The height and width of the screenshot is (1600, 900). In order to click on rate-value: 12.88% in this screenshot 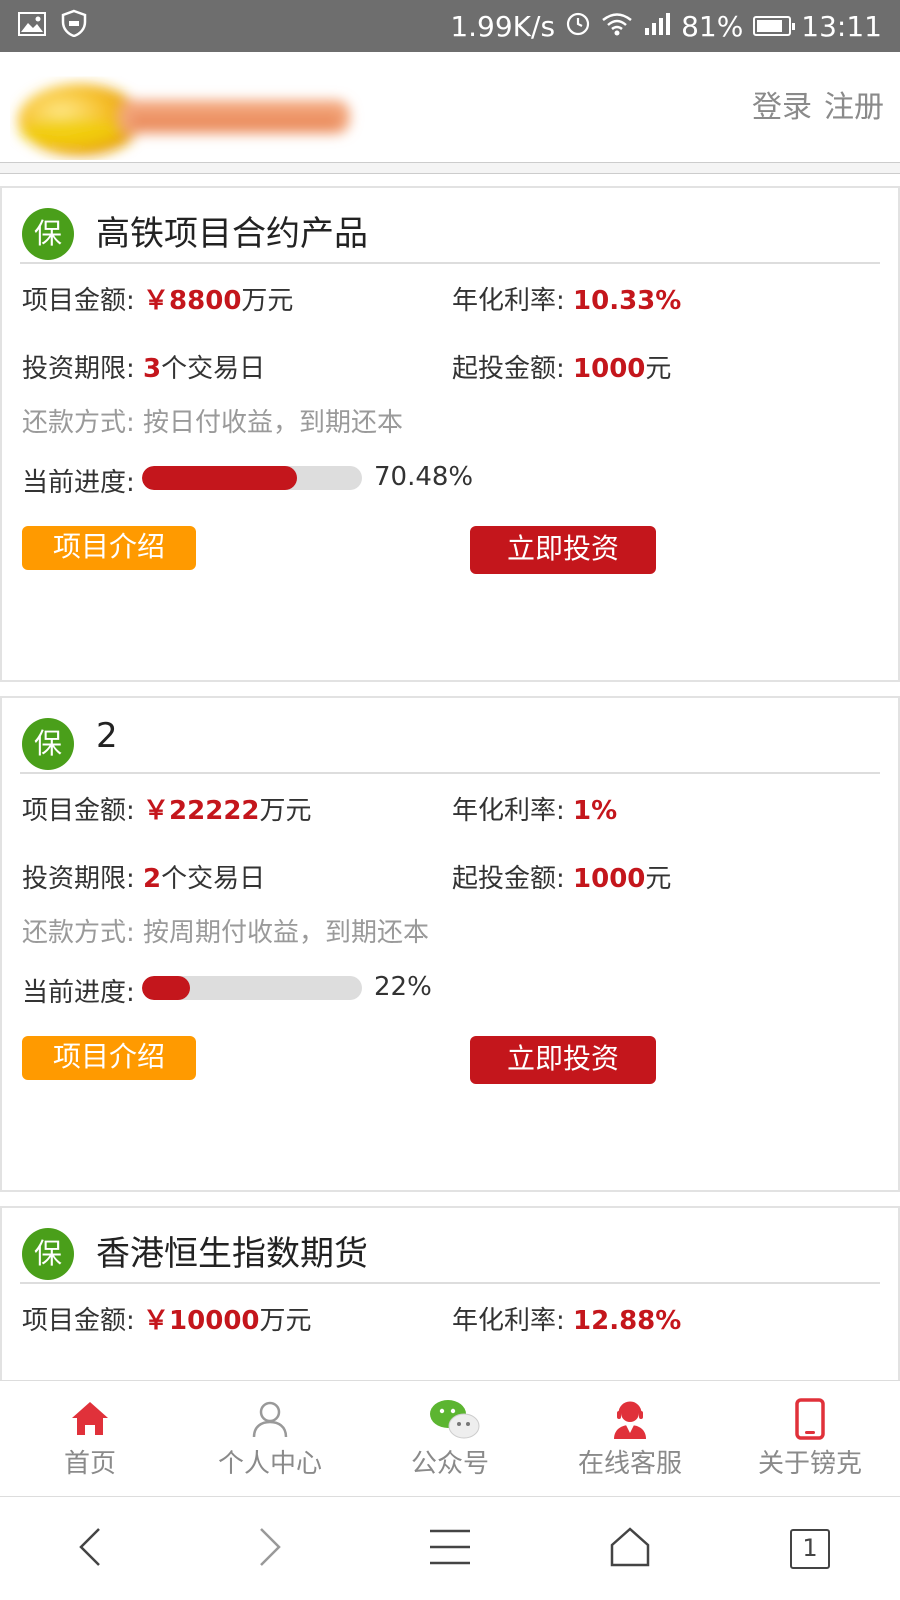, I will do `click(627, 1321)`.